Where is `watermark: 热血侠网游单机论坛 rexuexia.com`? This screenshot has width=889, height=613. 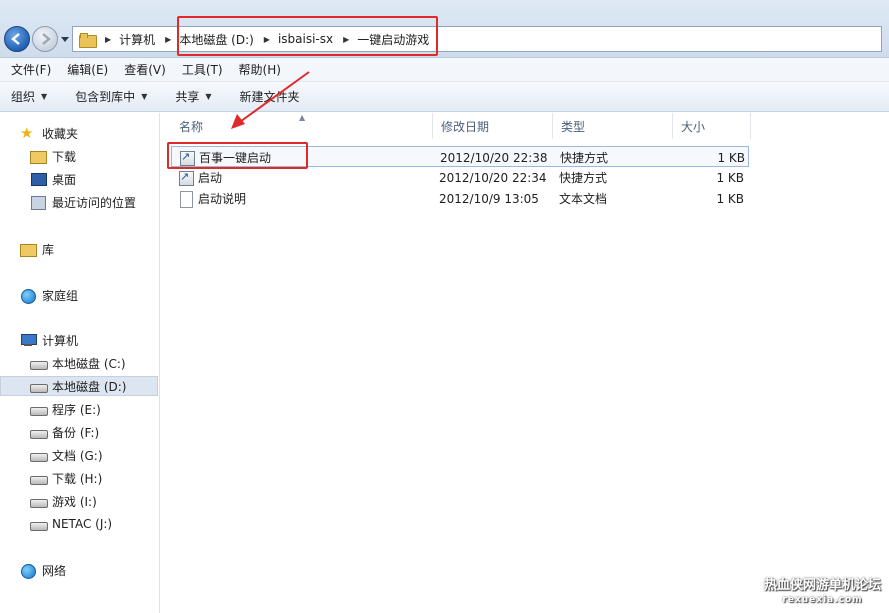
watermark: 热血侠网游单机论坛 rexuexia.com is located at coordinates (822, 593).